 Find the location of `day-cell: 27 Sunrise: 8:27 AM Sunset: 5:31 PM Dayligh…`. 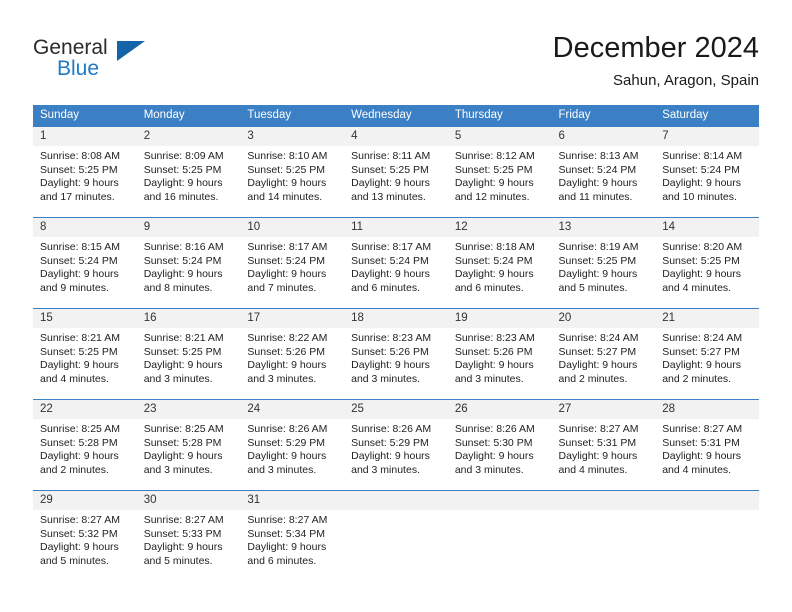

day-cell: 27 Sunrise: 8:27 AM Sunset: 5:31 PM Dayligh… is located at coordinates (603, 445).